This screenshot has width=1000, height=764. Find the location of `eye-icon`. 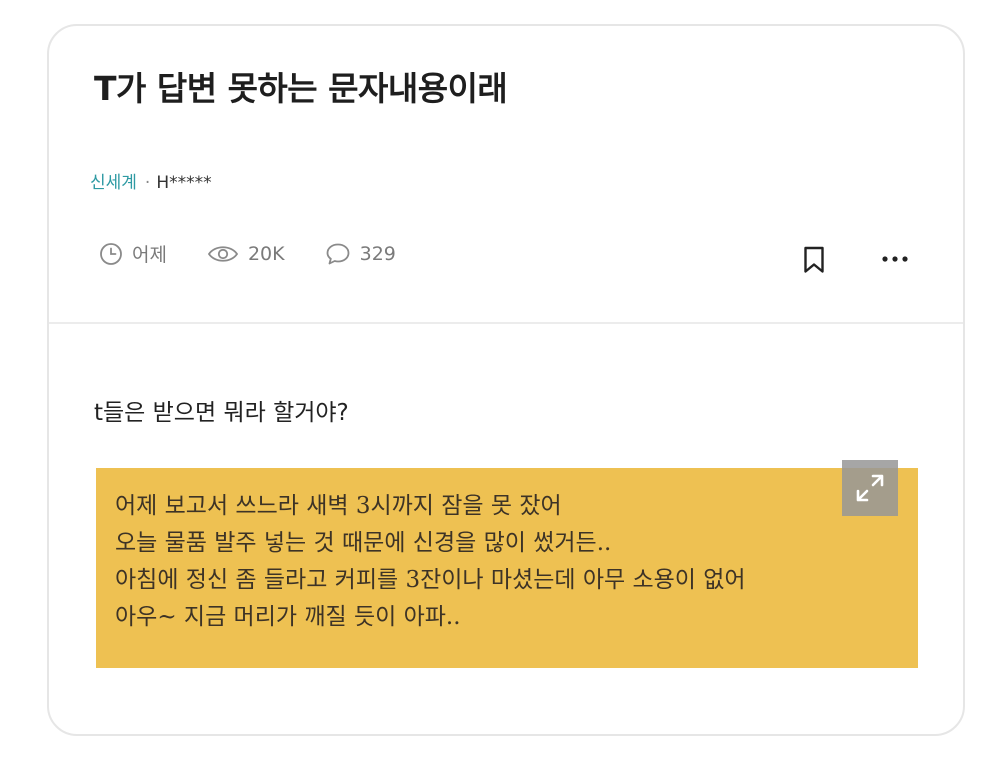

eye-icon is located at coordinates (223, 253).